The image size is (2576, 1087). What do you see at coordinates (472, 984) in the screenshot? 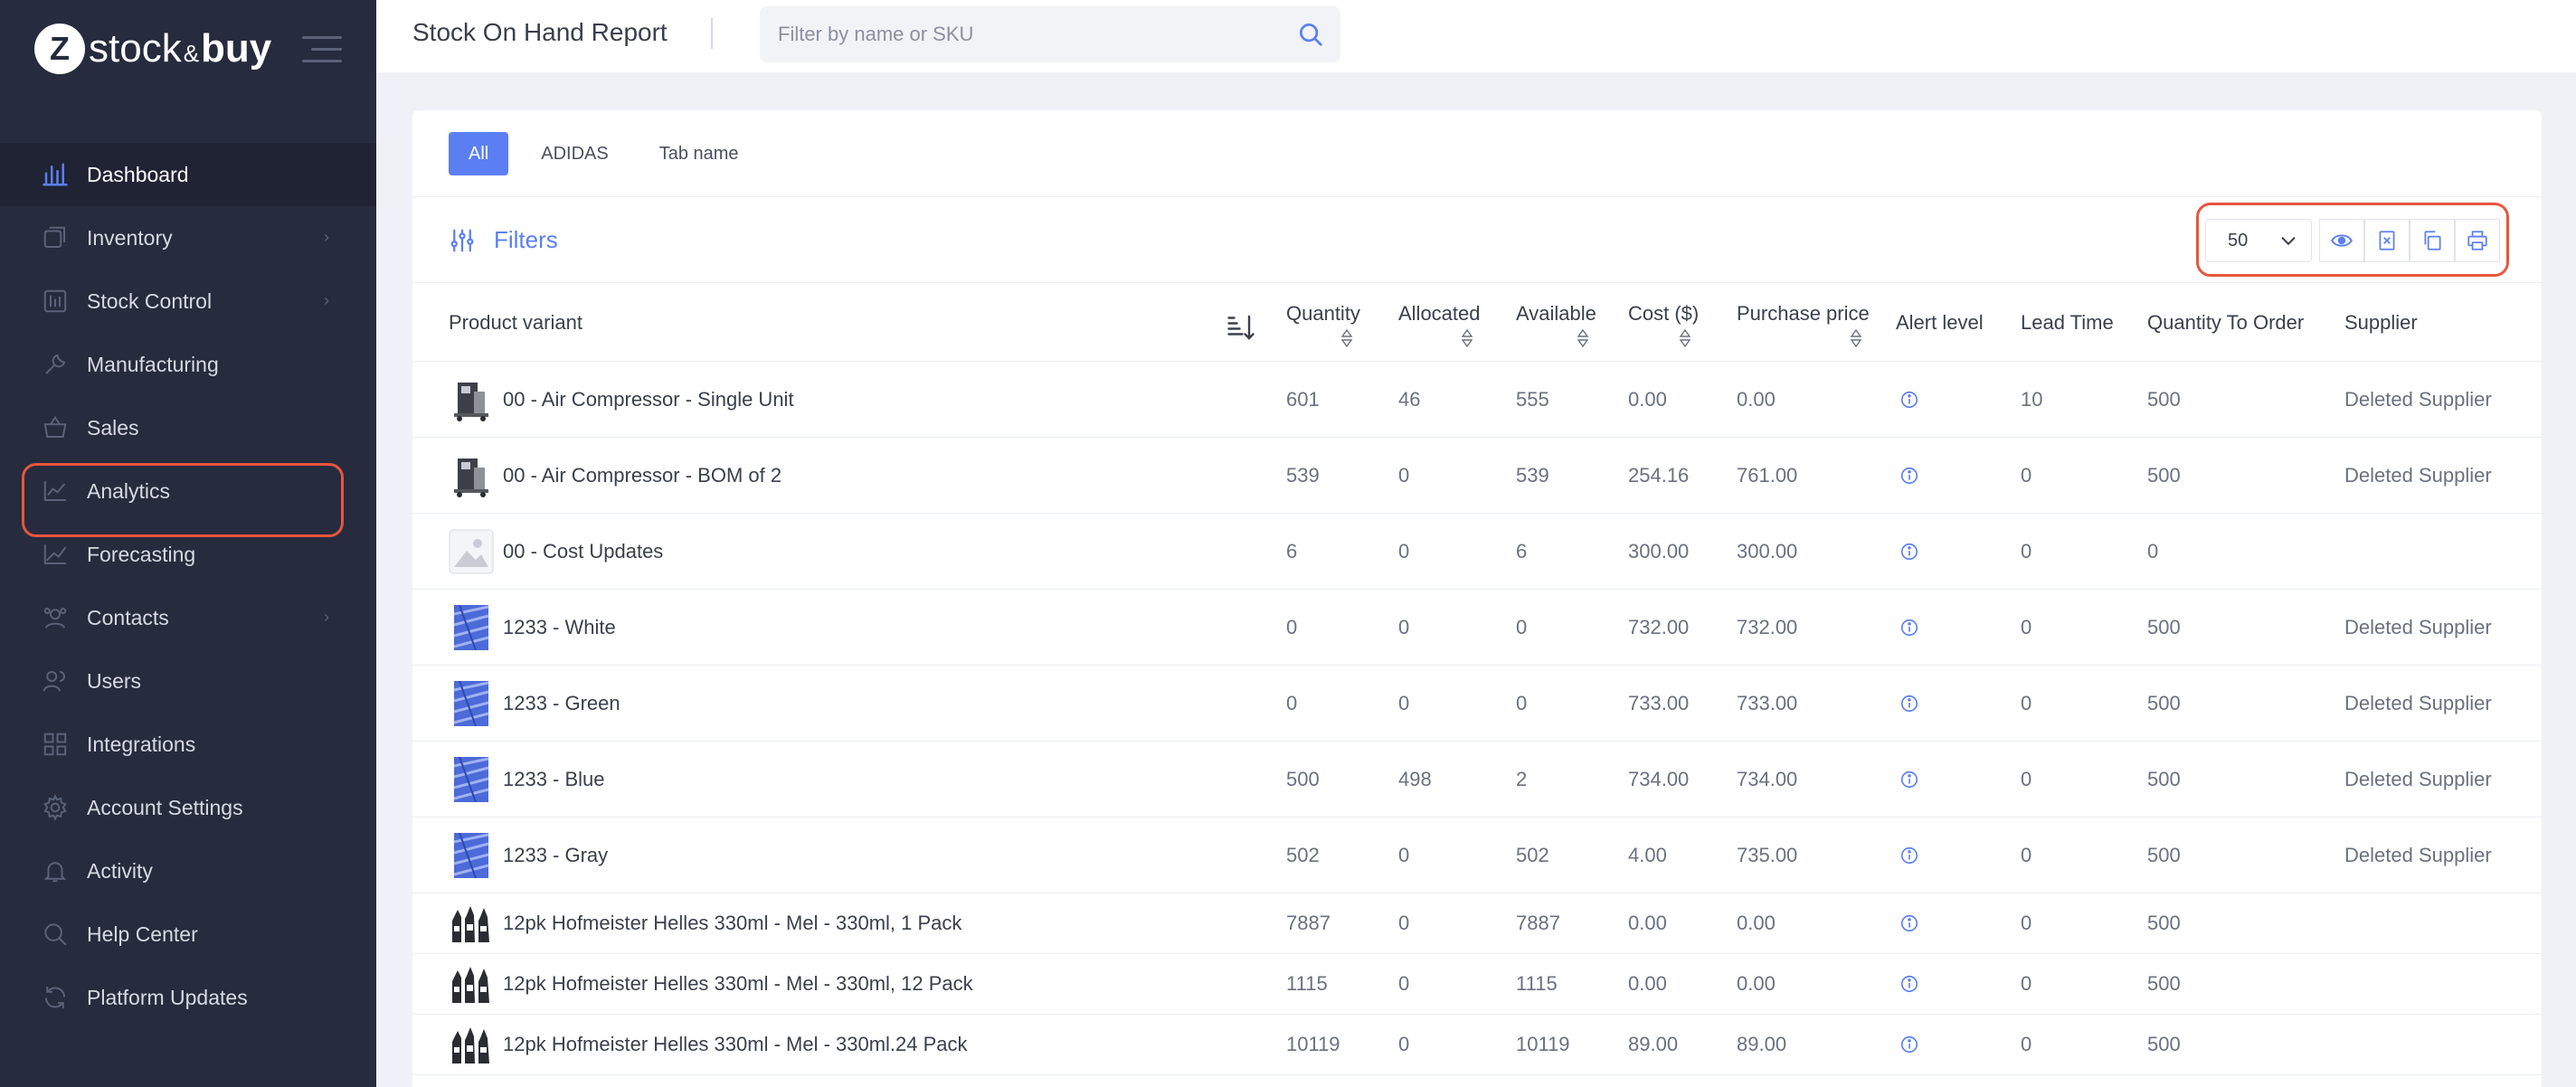
I see `product-thumbnail` at bounding box center [472, 984].